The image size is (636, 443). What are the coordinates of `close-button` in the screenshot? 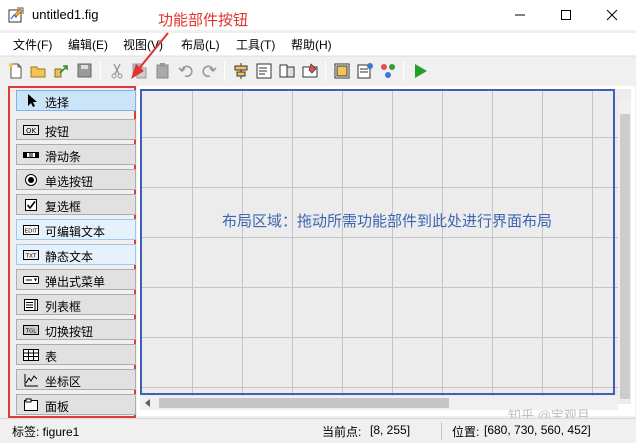 It's located at (612, 15).